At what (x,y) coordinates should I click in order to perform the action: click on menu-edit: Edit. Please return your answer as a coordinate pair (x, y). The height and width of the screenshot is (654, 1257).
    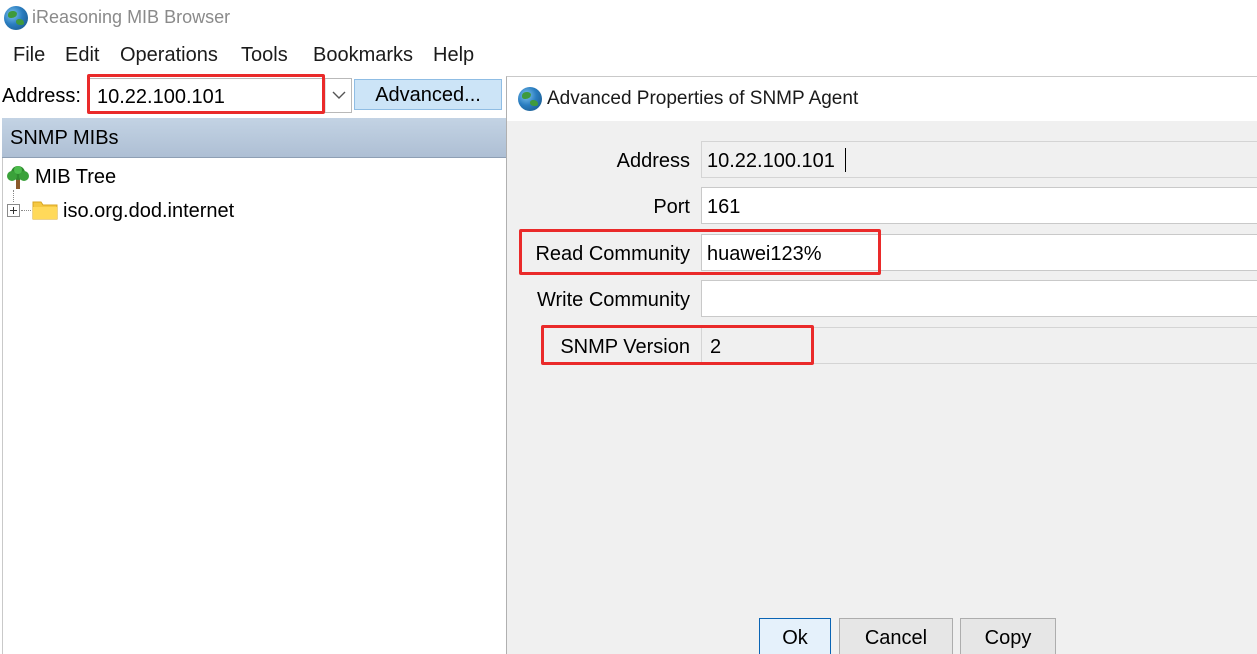
    Looking at the image, I should click on (82, 55).